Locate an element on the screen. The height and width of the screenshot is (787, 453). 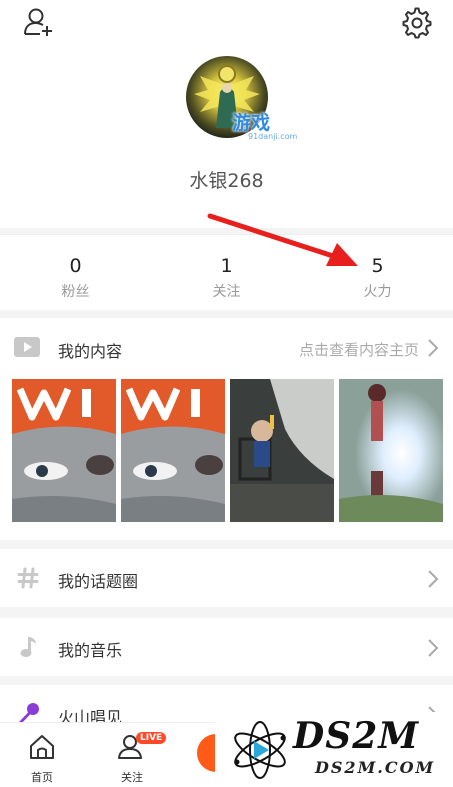
avatar-watermark-sub: 91danji.com is located at coordinates (273, 136).